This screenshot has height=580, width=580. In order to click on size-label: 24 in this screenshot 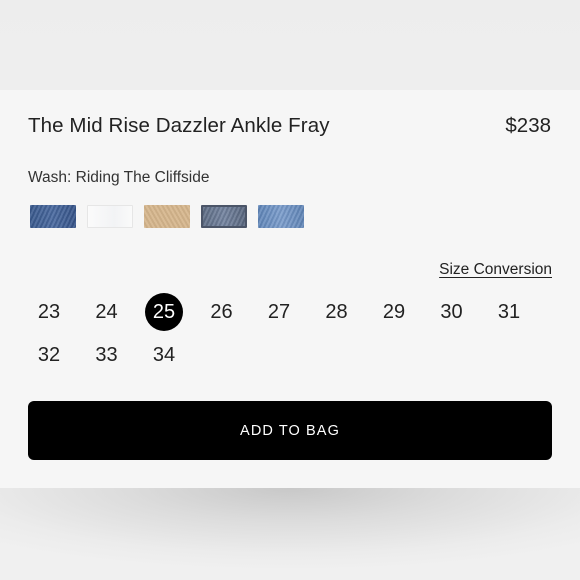, I will do `click(106, 311)`.